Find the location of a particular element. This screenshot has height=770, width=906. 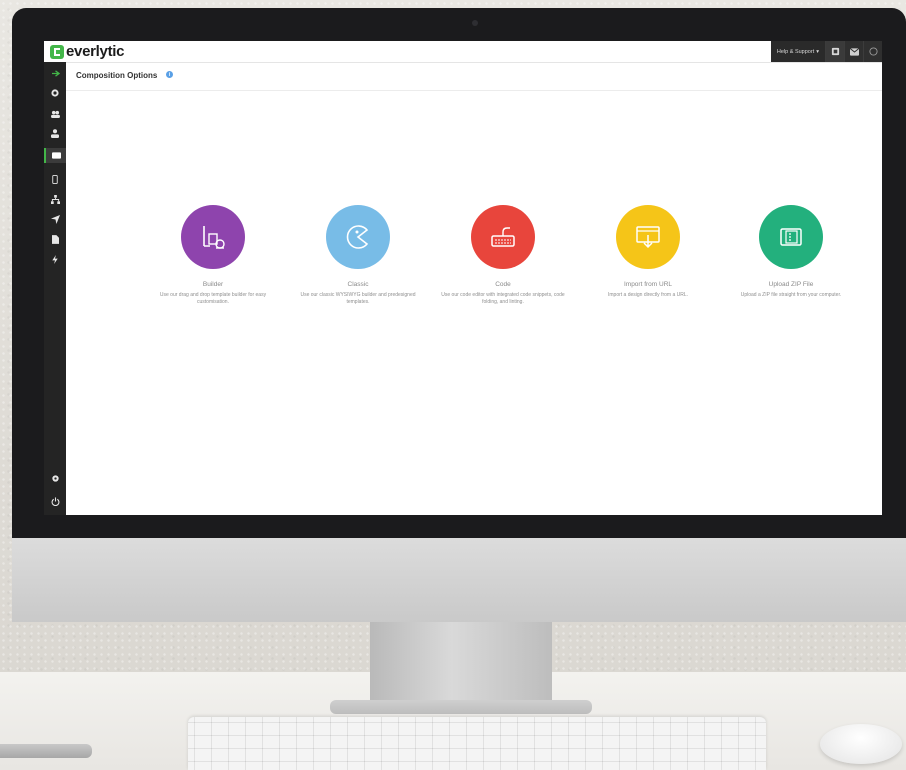

automation-bolt-icon is located at coordinates (55, 259).